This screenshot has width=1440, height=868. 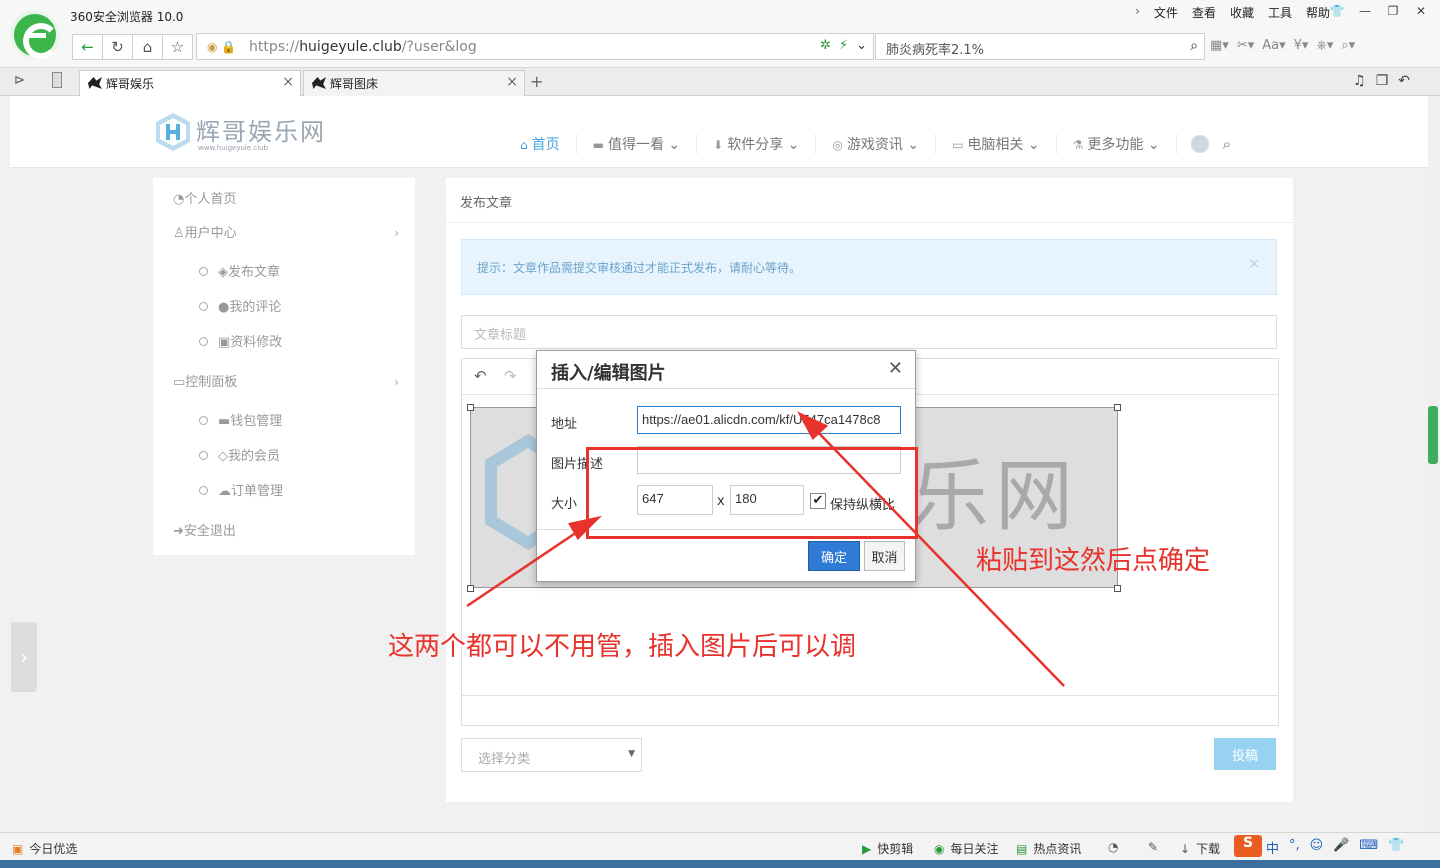 I want to click on nav-home: ⌂ 首页, so click(x=540, y=144).